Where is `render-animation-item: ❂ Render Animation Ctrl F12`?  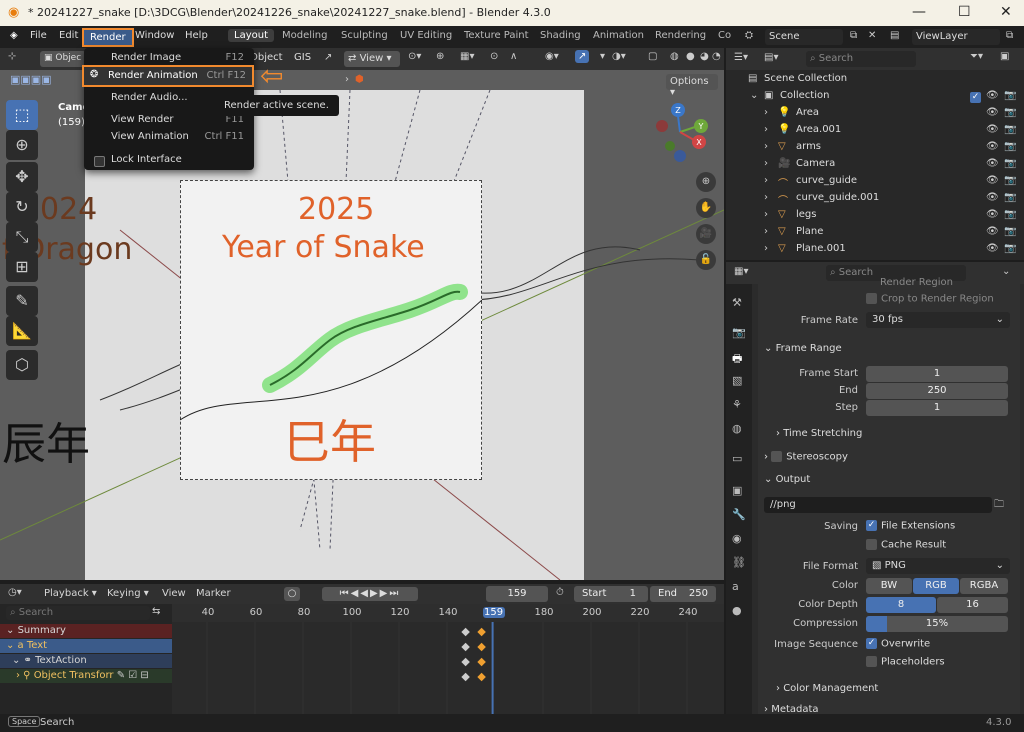
render-animation-item: ❂ Render Animation Ctrl F12 is located at coordinates (168, 76).